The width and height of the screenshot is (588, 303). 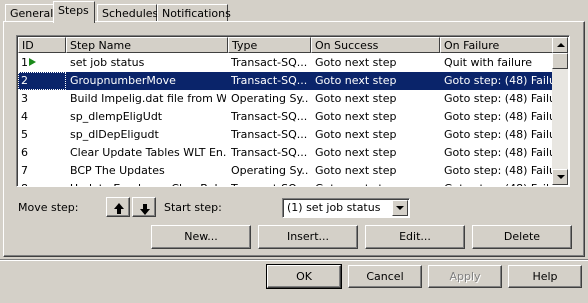 What do you see at coordinates (24, 62) in the screenshot?
I see `step-id: 1` at bounding box center [24, 62].